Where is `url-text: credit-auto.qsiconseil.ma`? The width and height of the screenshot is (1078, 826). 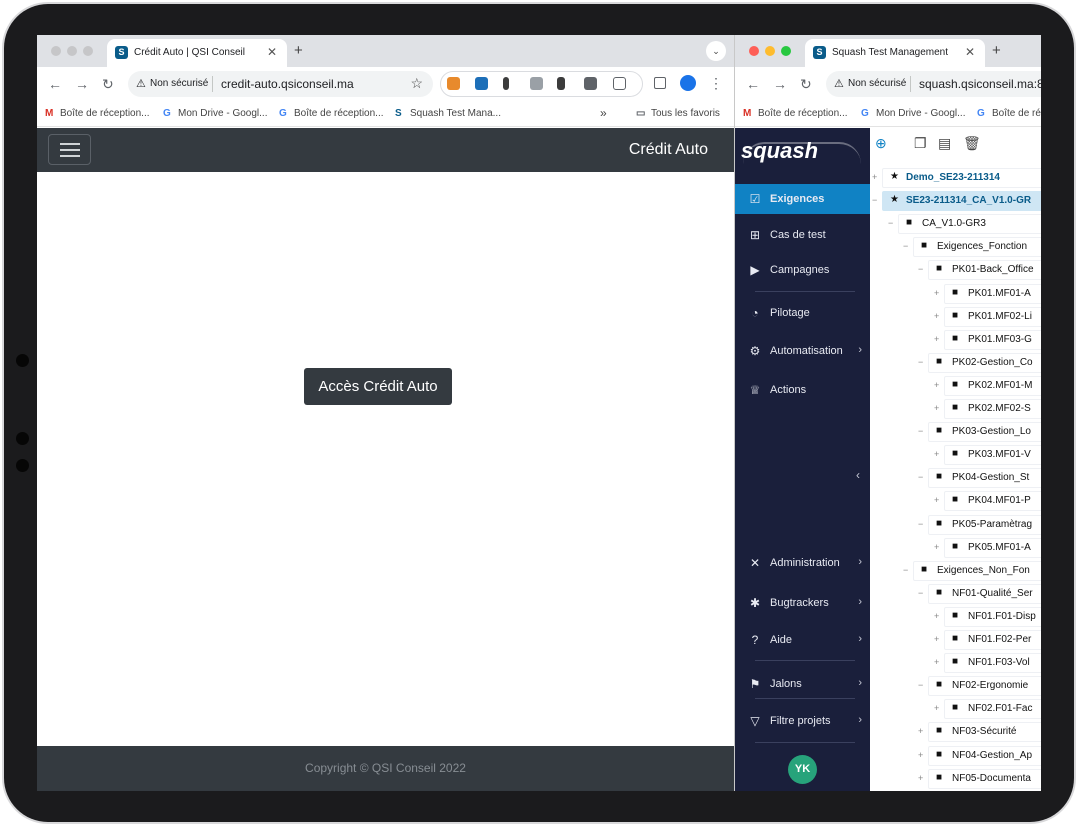 url-text: credit-auto.qsiconseil.ma is located at coordinates (287, 84).